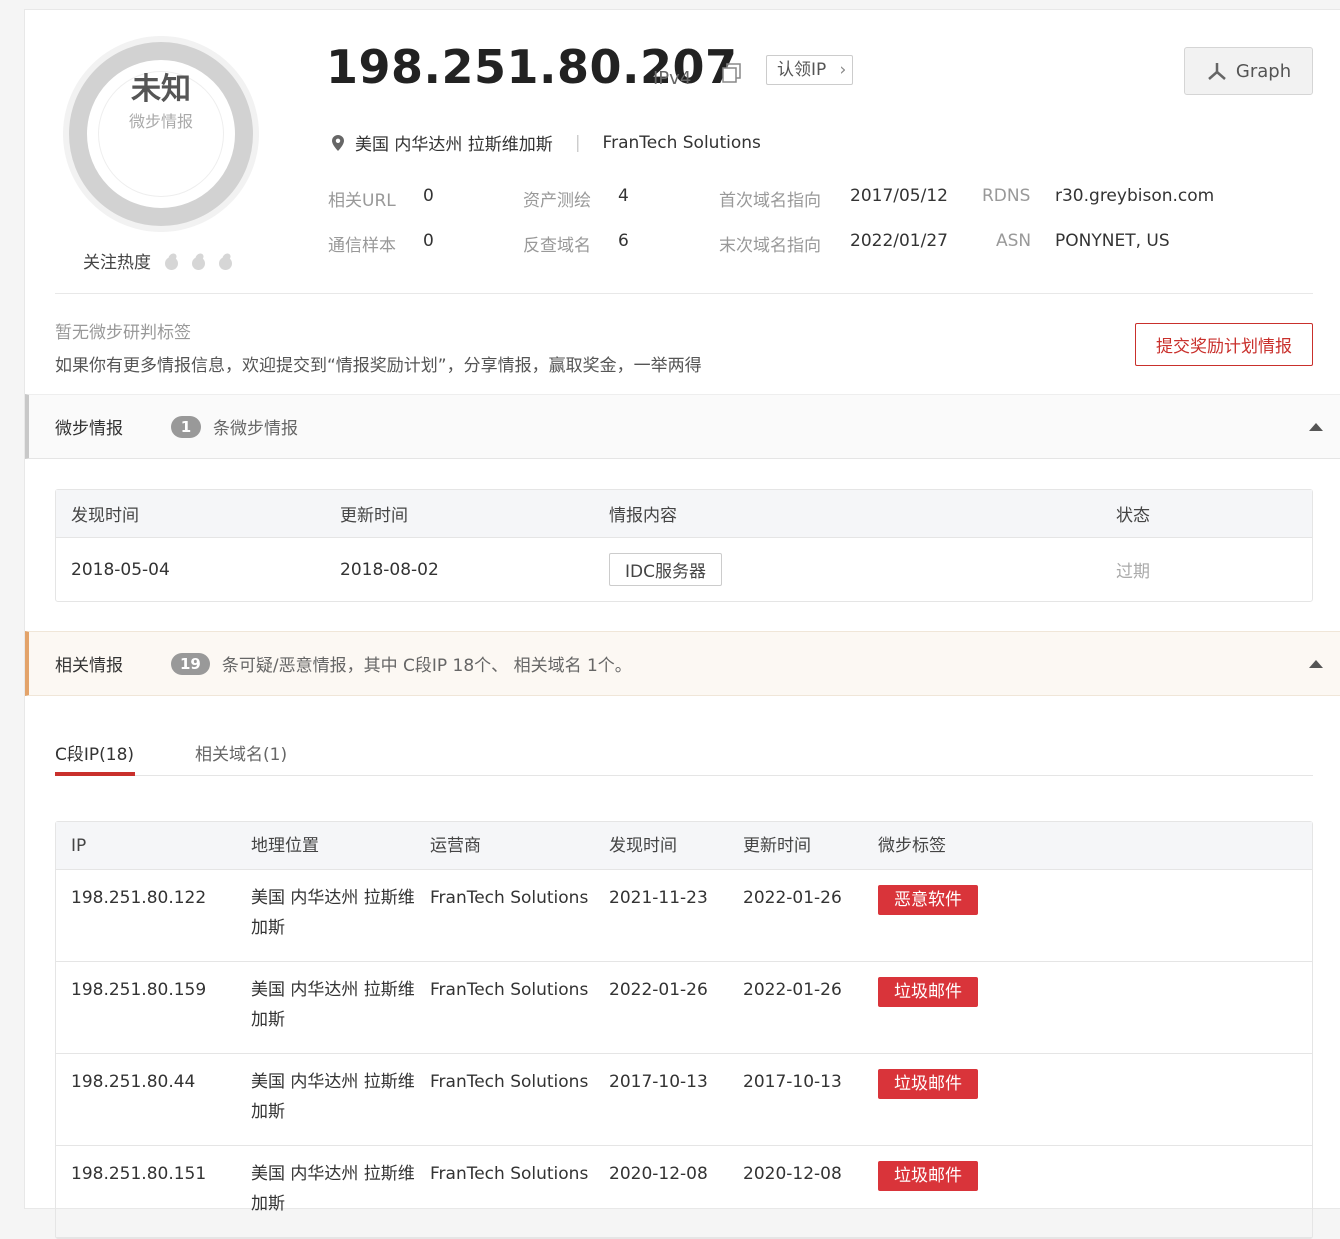 The height and width of the screenshot is (1239, 1340). Describe the element at coordinates (133, 1082) in the screenshot. I see `ip-link: 198.251.80.44` at that location.